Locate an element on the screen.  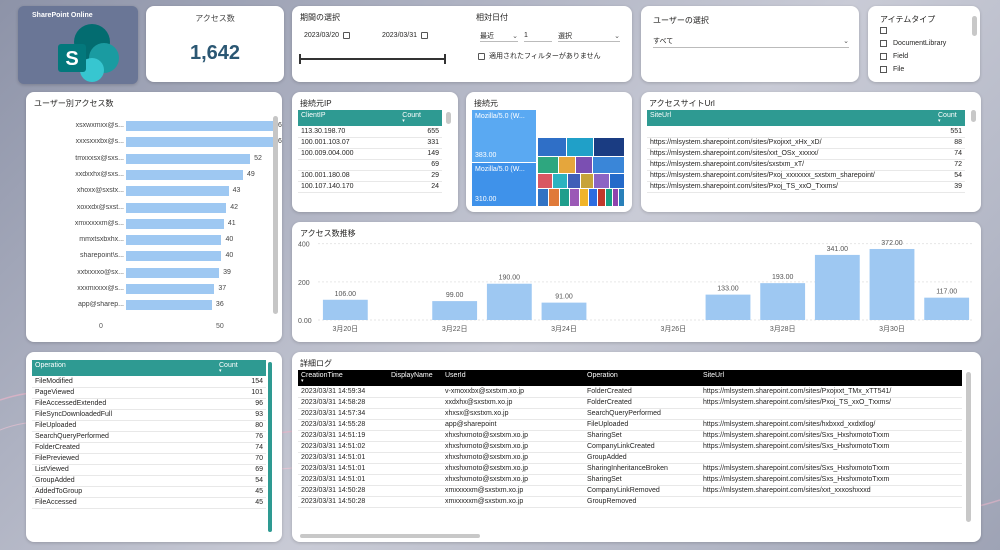
user-bar-row: xxtxxxxo@sx... 39 is located at coordinates (146, 273).